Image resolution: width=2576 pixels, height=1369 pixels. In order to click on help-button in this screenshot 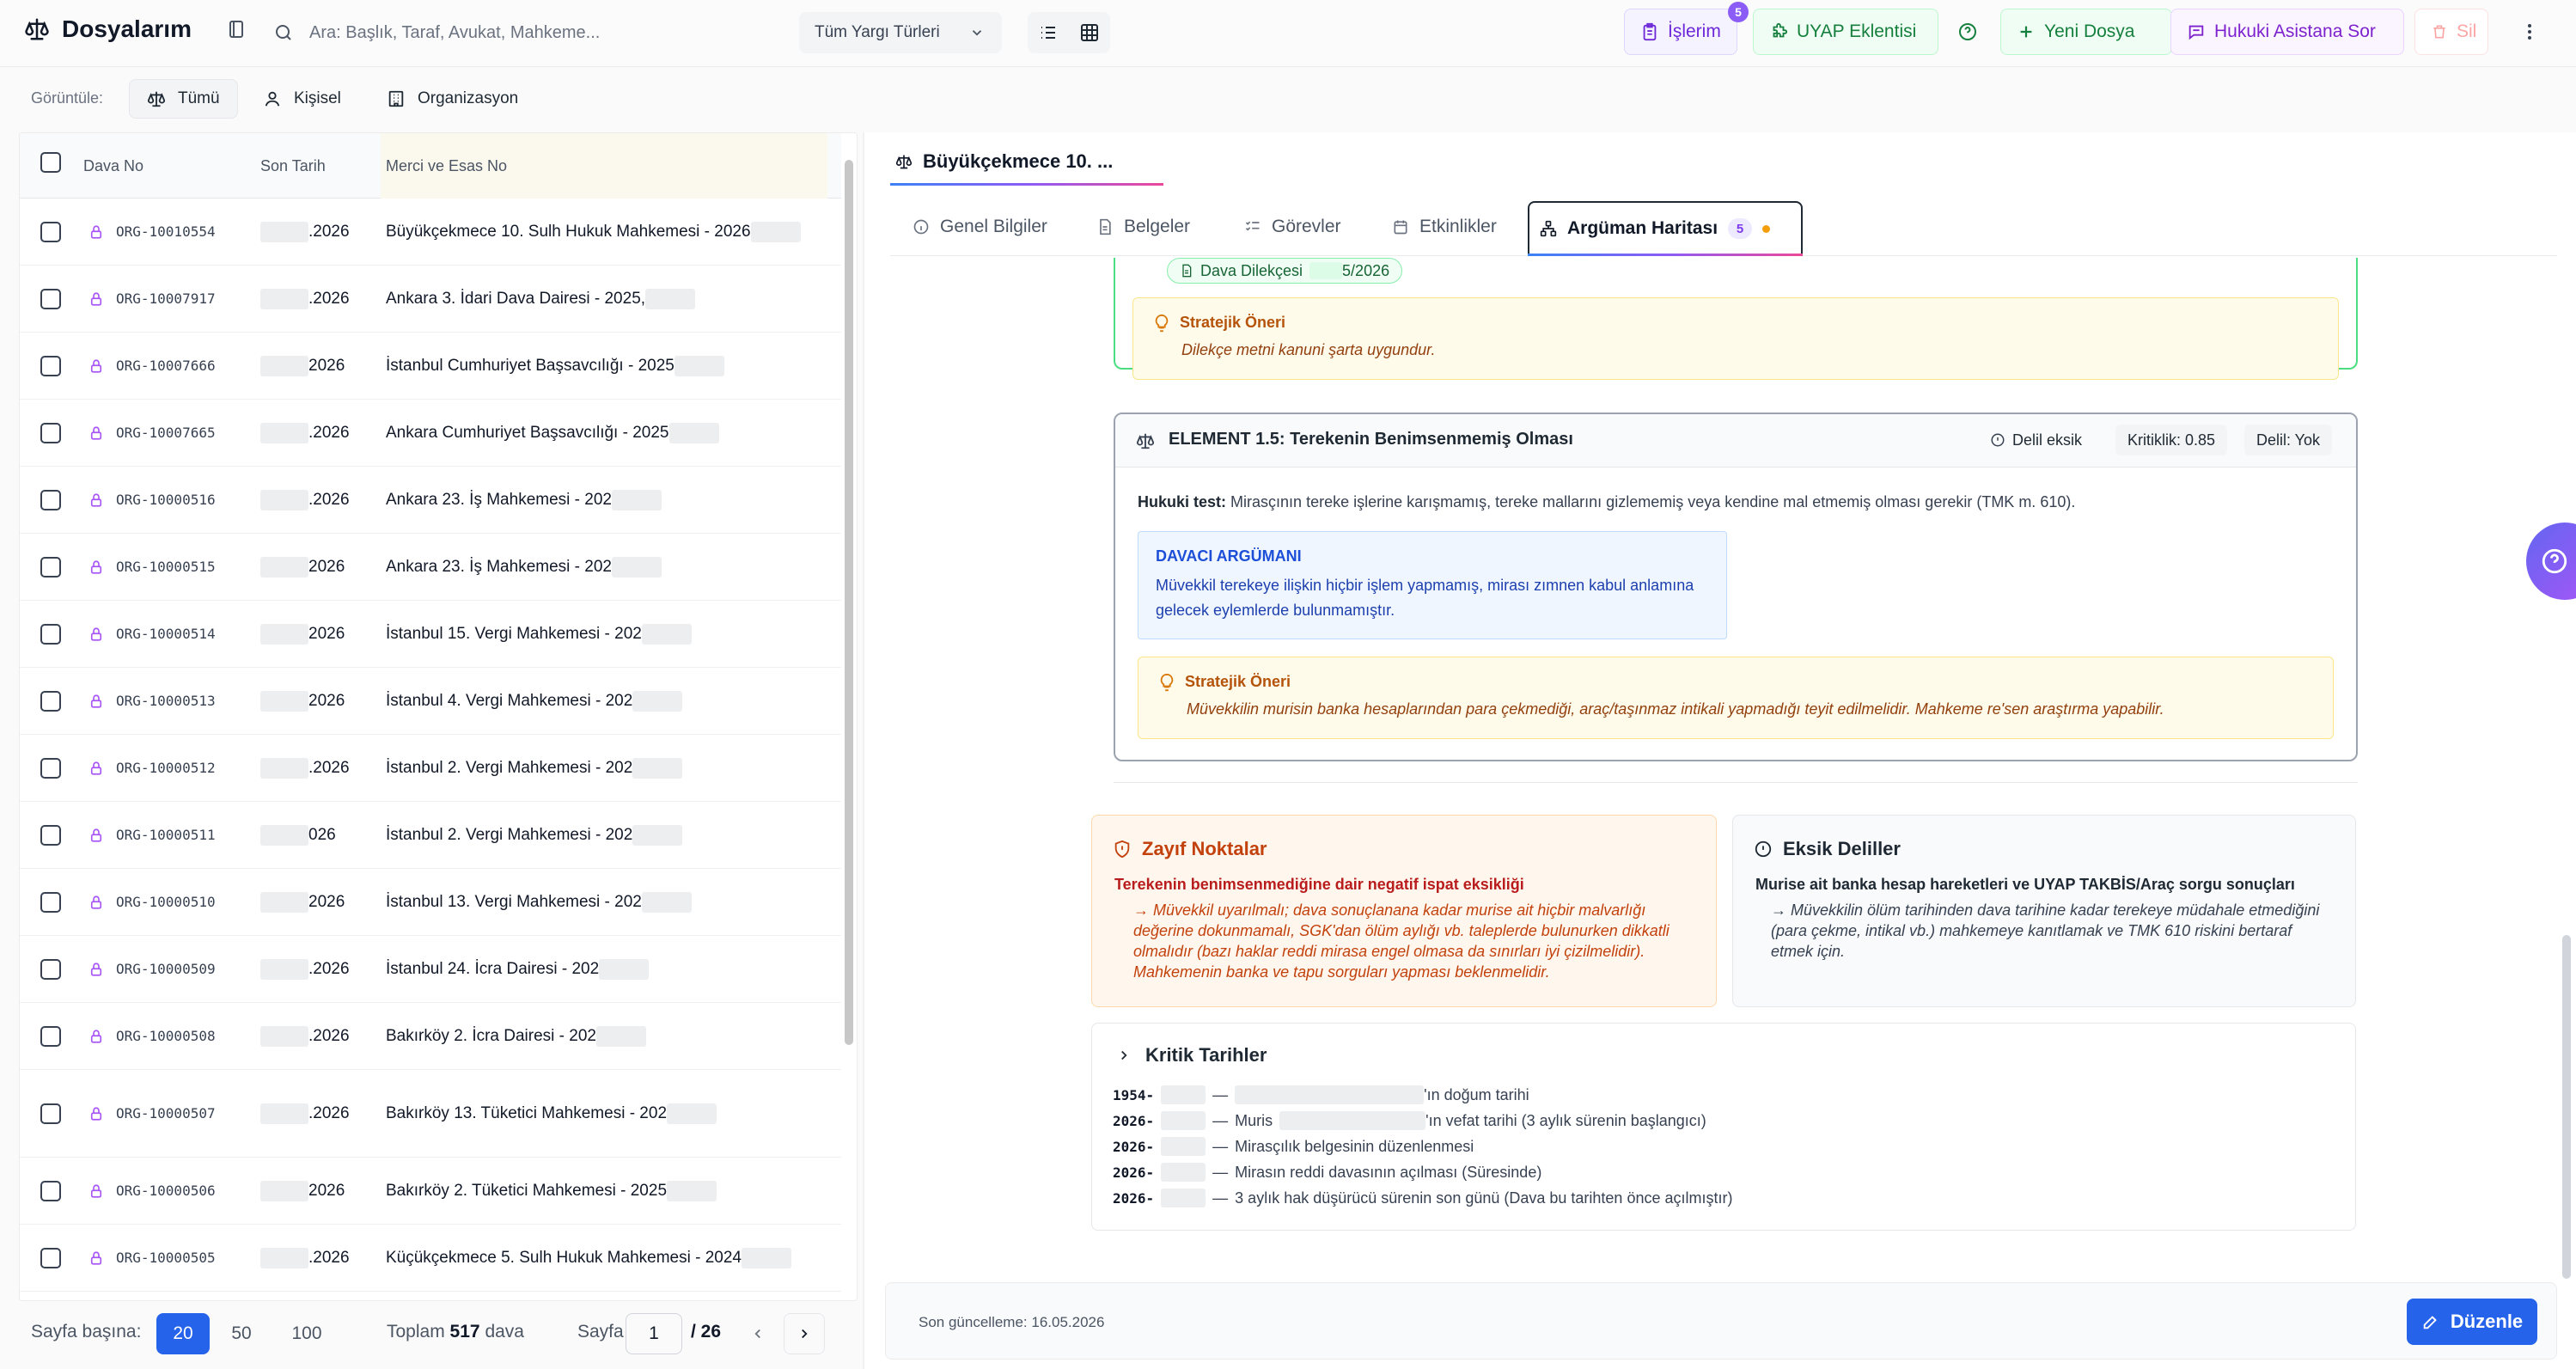, I will do `click(1967, 32)`.